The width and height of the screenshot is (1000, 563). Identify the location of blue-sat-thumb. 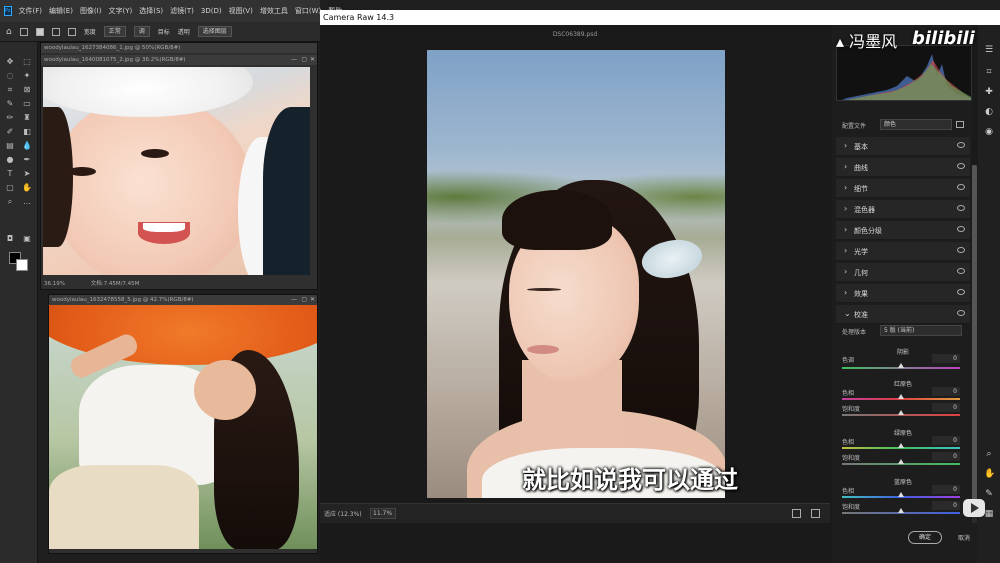
(901, 510).